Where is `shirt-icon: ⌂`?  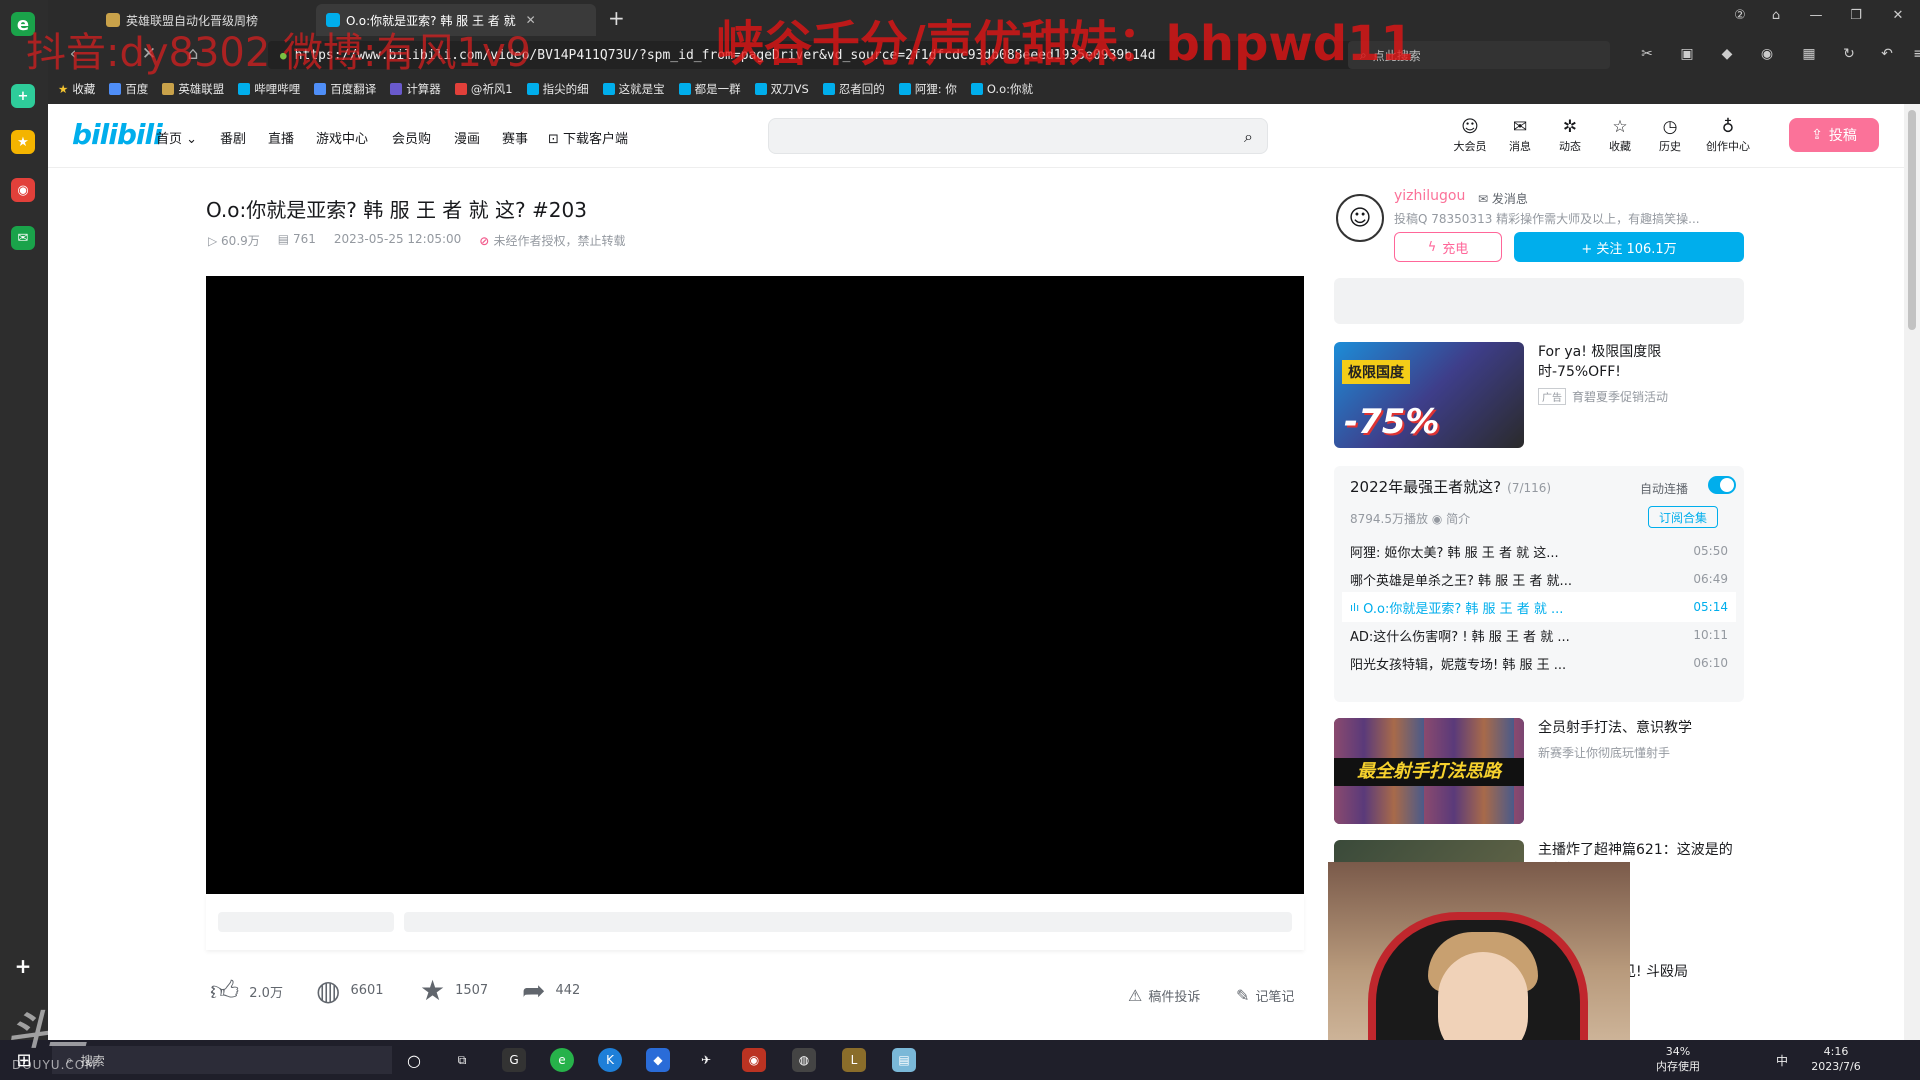
shirt-icon: ⌂ is located at coordinates (1776, 15).